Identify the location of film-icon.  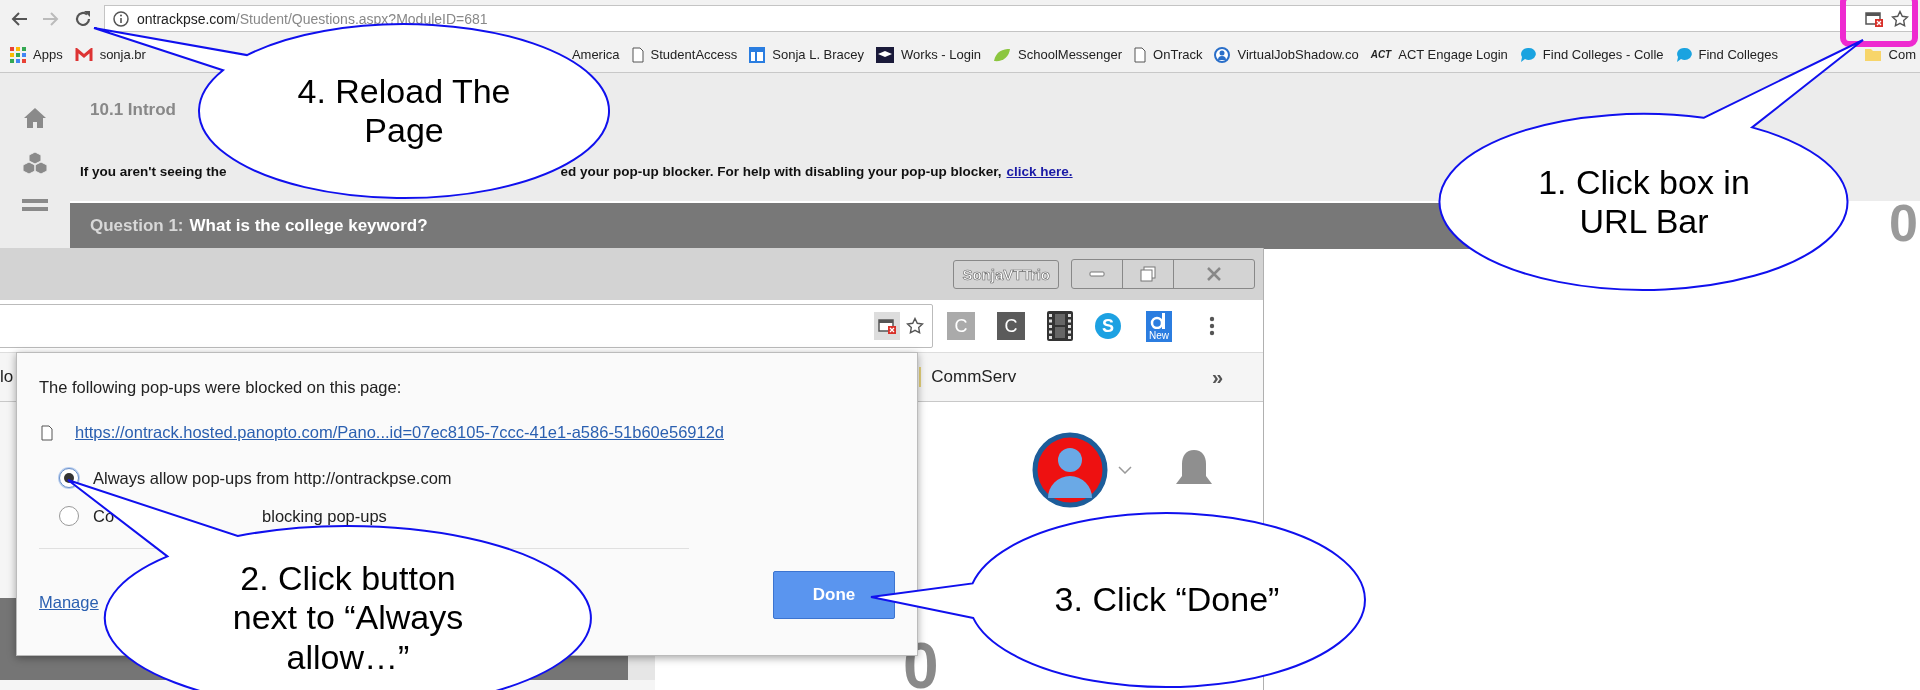
(1060, 326).